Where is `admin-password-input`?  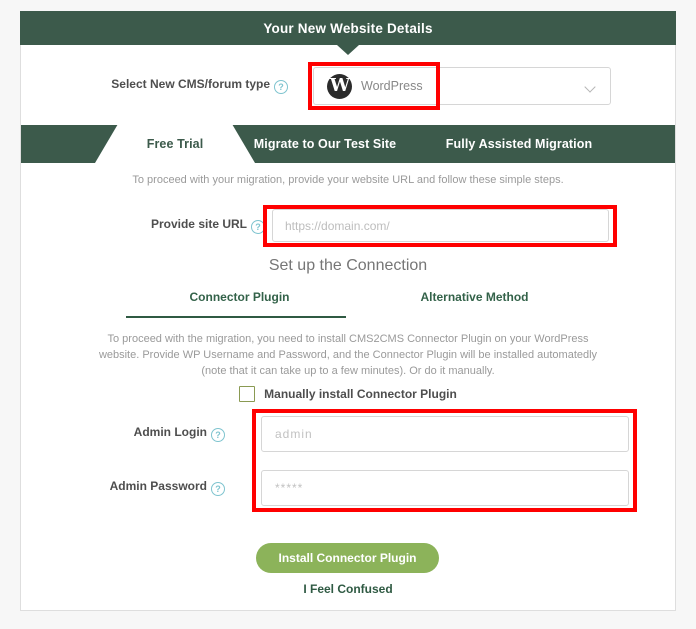 admin-password-input is located at coordinates (445, 488).